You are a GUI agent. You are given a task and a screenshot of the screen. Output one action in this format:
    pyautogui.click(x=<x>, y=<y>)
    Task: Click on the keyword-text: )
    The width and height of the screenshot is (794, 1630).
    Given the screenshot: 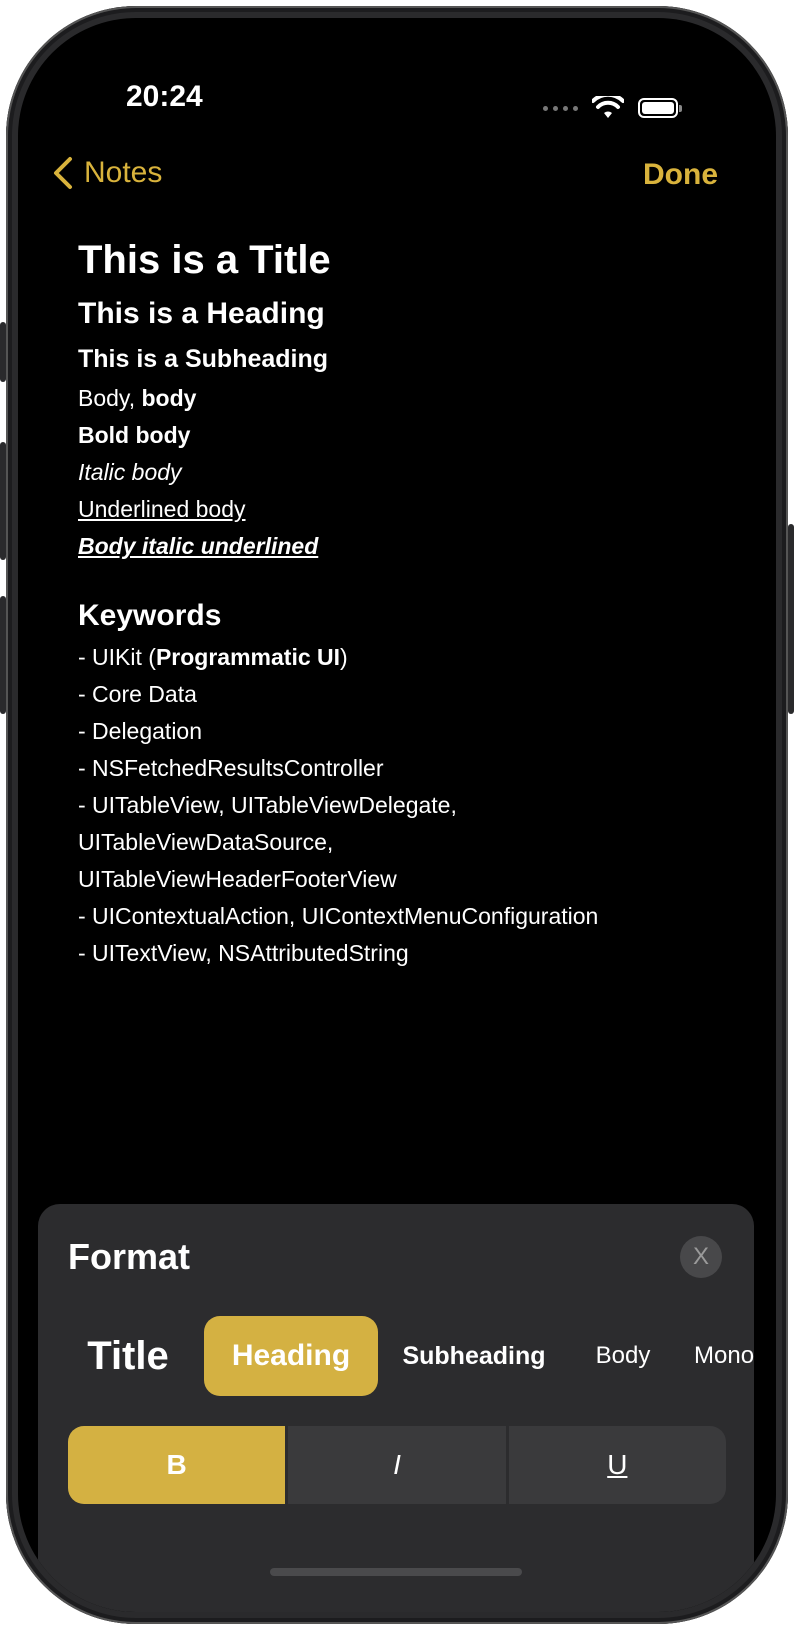 What is the action you would take?
    pyautogui.click(x=344, y=657)
    